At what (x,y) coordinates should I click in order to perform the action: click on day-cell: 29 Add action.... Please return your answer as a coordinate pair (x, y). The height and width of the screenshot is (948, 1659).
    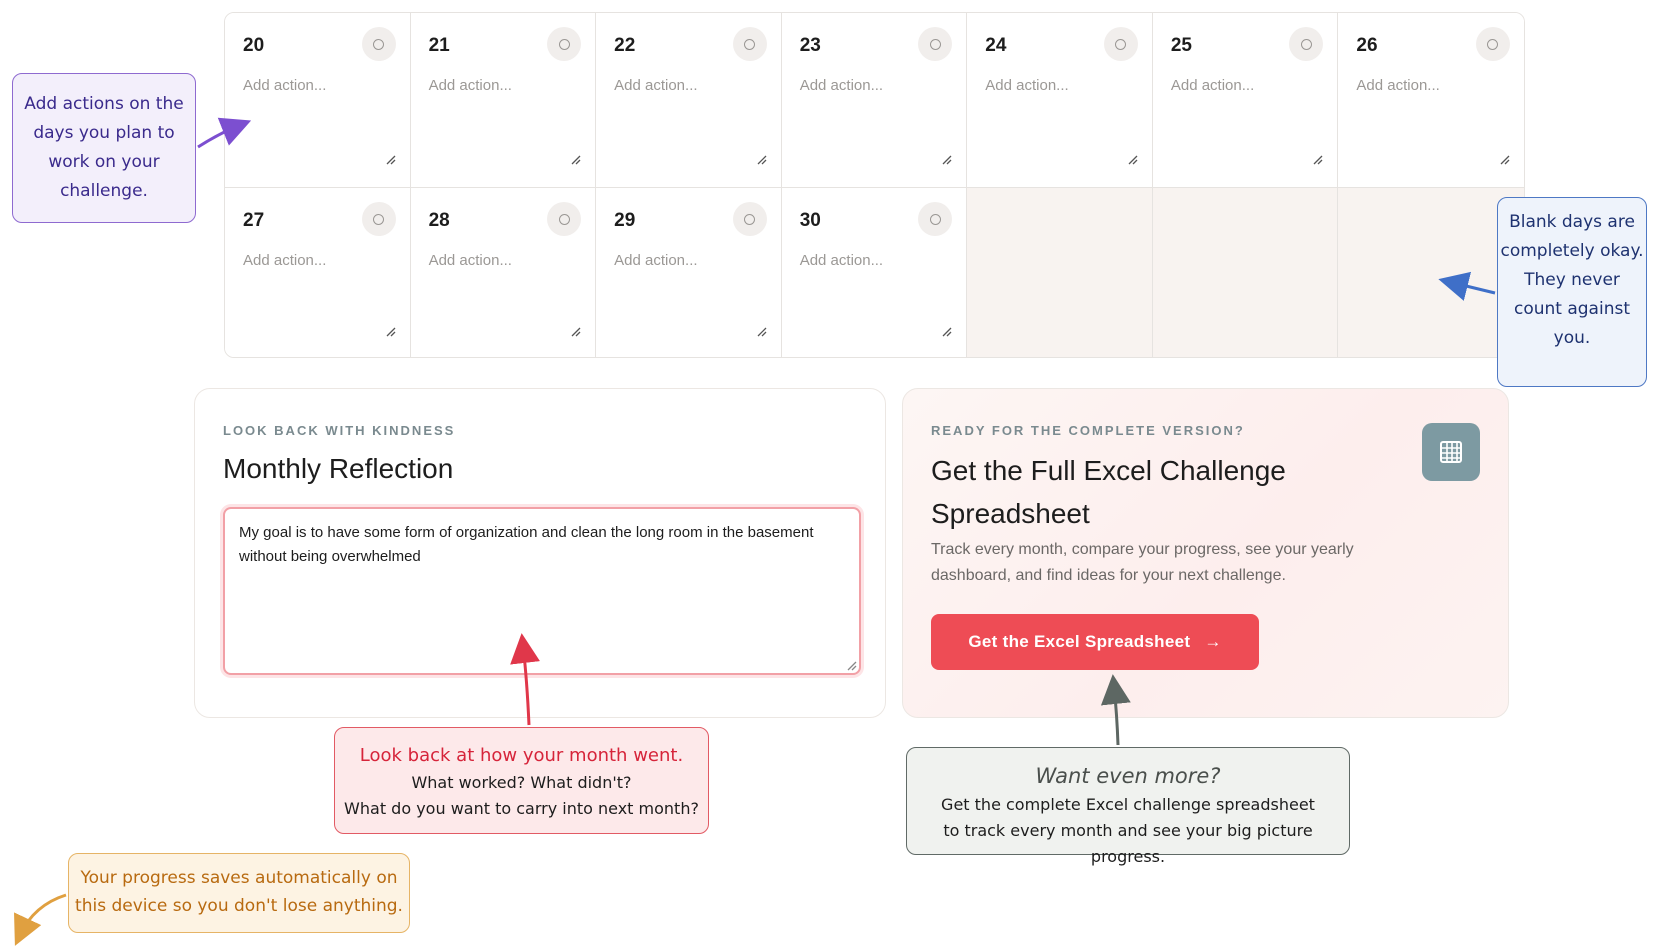
    Looking at the image, I should click on (689, 272).